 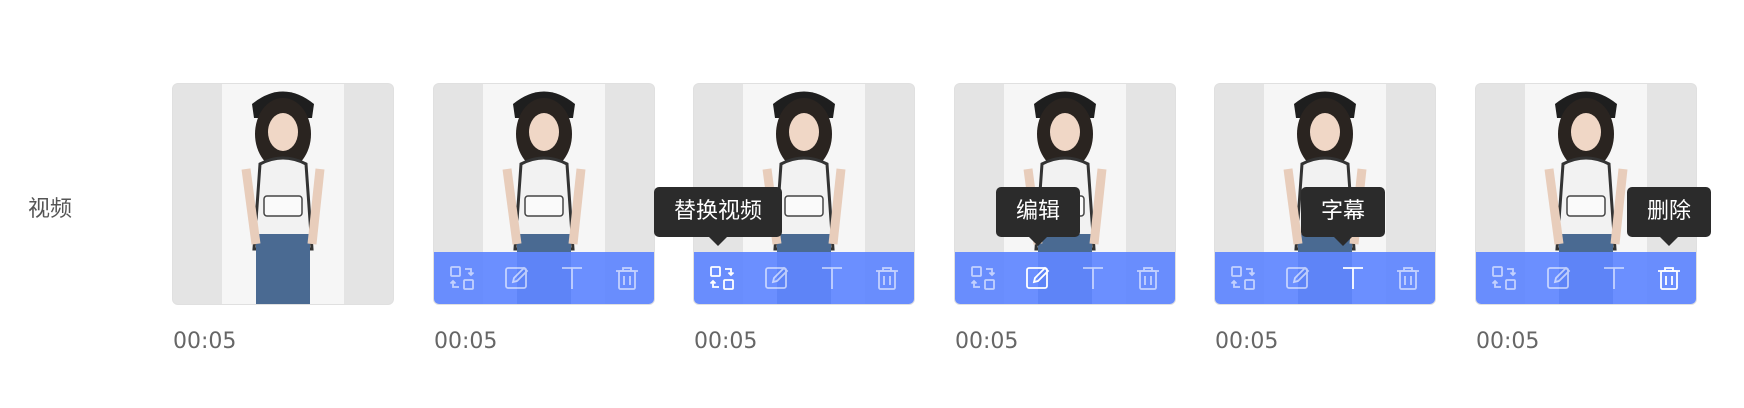 I want to click on tooltip-edit: 编辑, so click(x=1038, y=216).